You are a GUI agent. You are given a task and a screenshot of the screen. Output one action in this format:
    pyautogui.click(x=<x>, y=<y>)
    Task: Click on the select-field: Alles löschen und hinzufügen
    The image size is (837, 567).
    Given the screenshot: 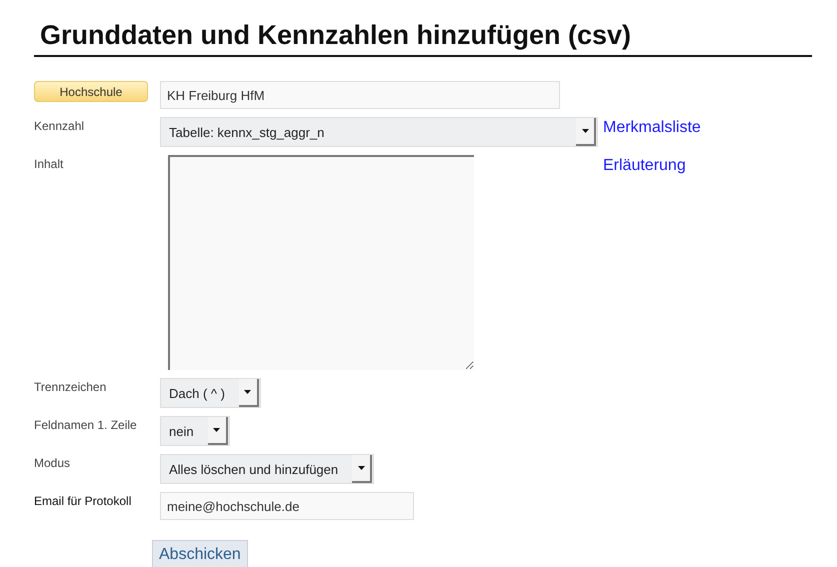 What is the action you would take?
    pyautogui.click(x=267, y=469)
    